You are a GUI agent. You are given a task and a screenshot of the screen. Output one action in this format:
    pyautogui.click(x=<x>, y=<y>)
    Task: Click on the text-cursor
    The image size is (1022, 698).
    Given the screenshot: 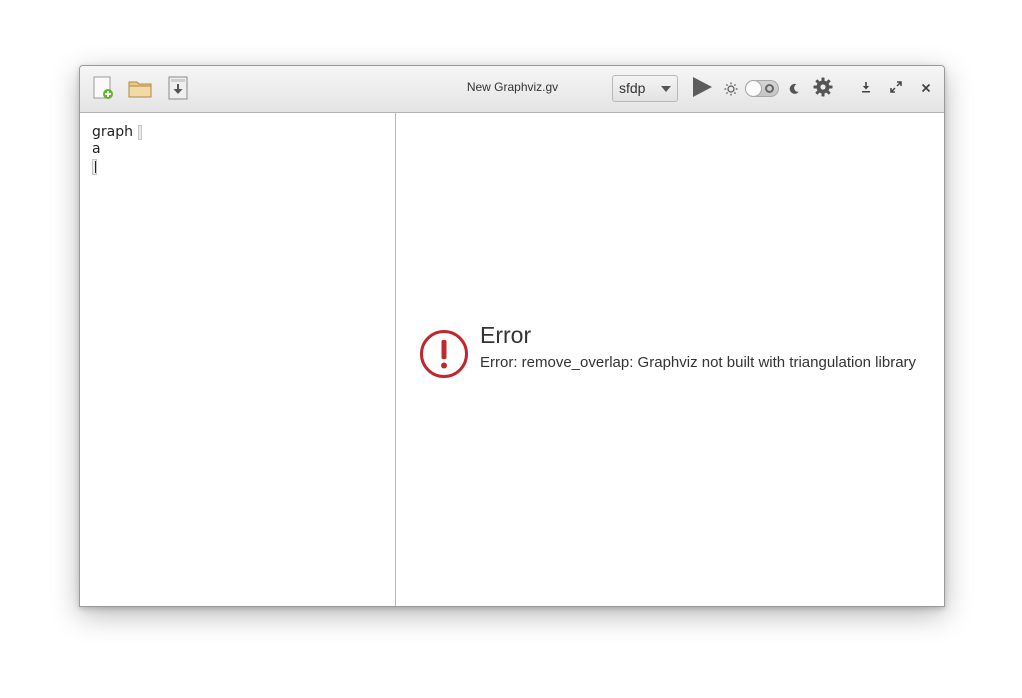 What is the action you would take?
    pyautogui.click(x=94, y=166)
    